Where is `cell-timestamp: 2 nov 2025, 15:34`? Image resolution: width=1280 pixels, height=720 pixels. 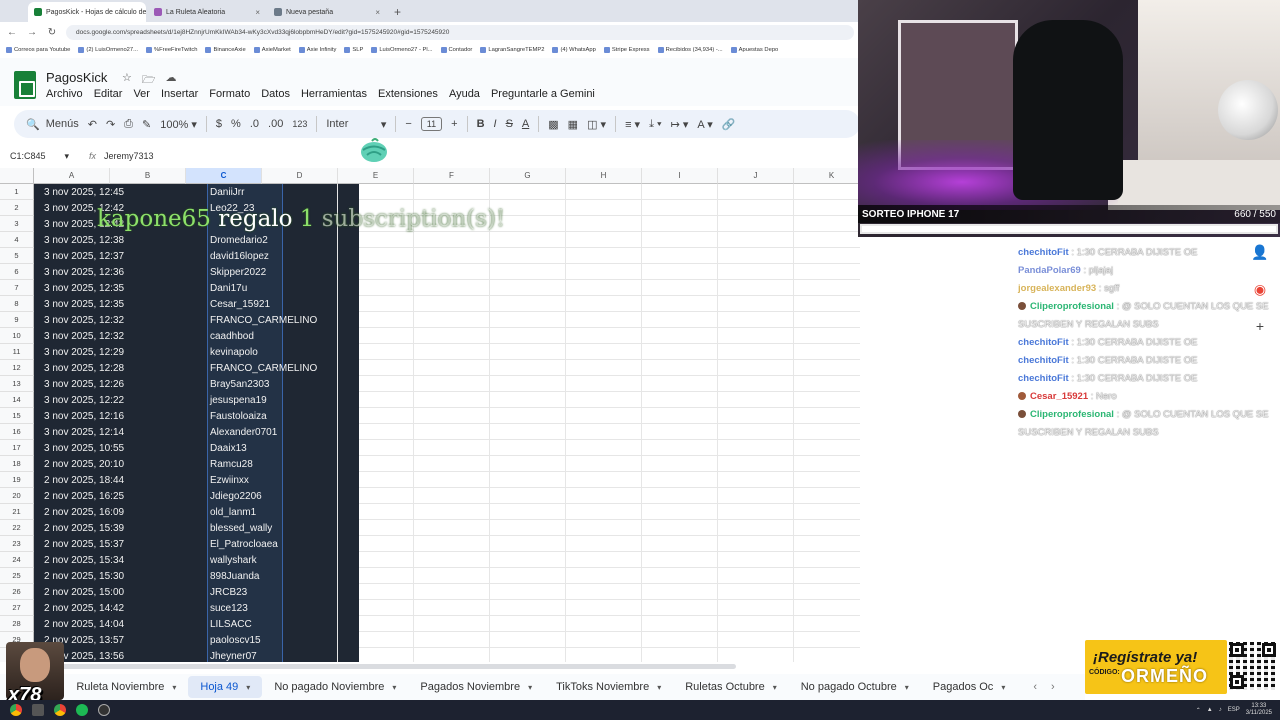 cell-timestamp: 2 nov 2025, 15:34 is located at coordinates (84, 560).